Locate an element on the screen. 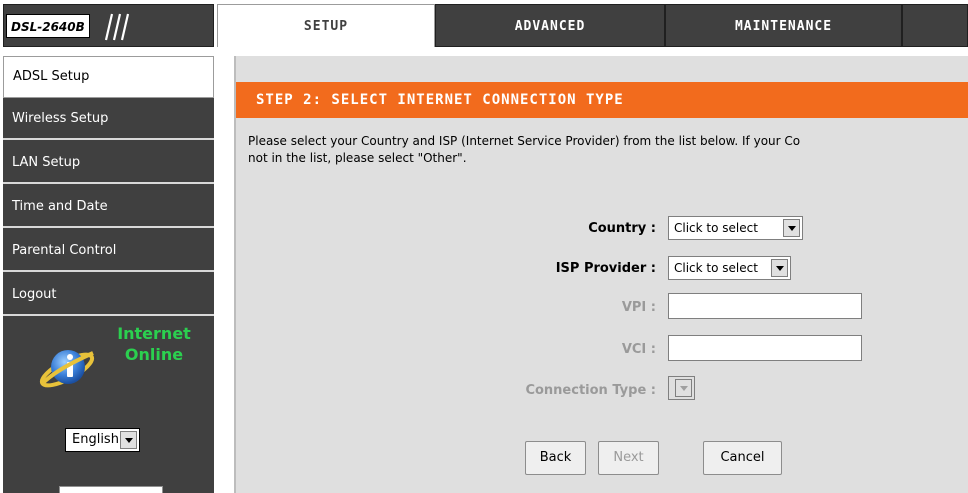 Image resolution: width=968 pixels, height=493 pixels. vpi-input is located at coordinates (765, 306).